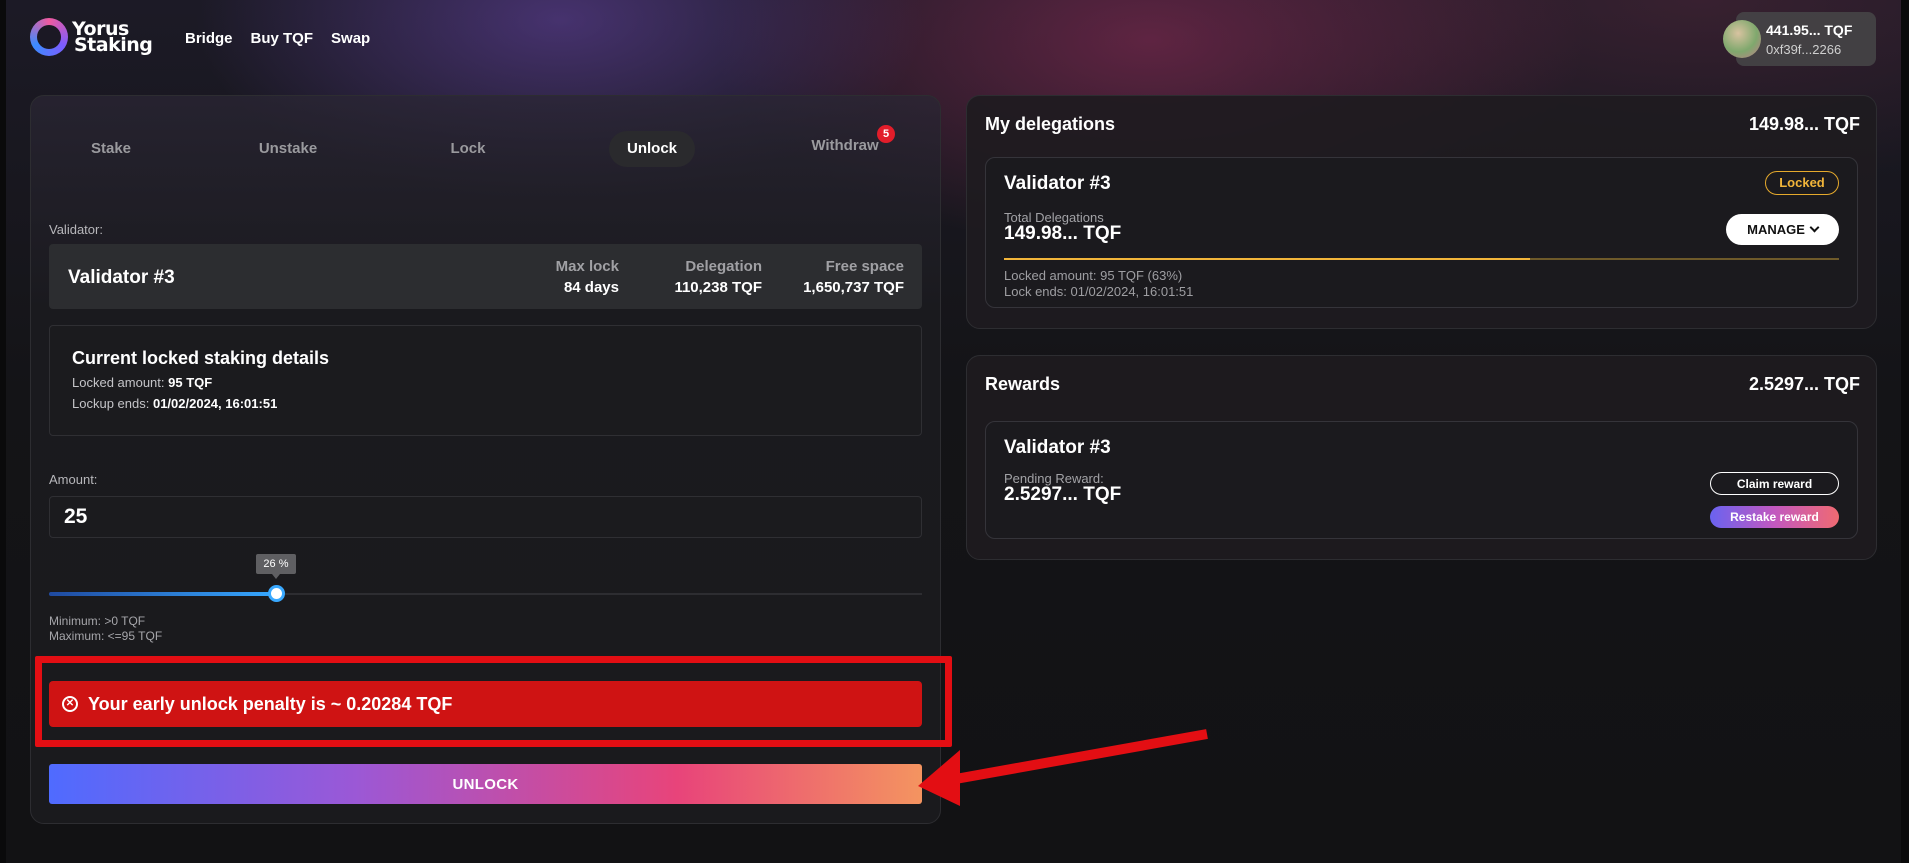 The width and height of the screenshot is (1909, 863). I want to click on slider-thumb, so click(276, 593).